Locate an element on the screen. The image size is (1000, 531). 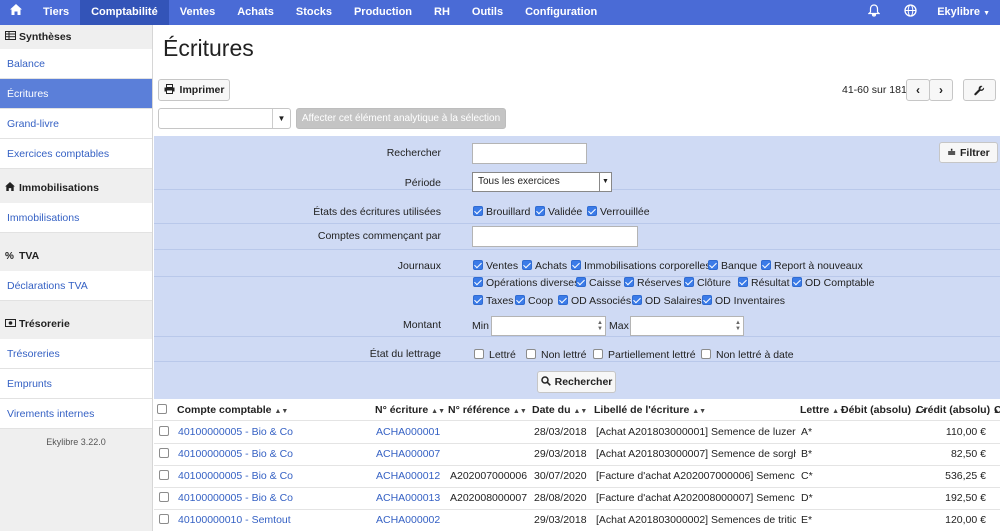
nav-configuration: Configuration is located at coordinates (561, 12).